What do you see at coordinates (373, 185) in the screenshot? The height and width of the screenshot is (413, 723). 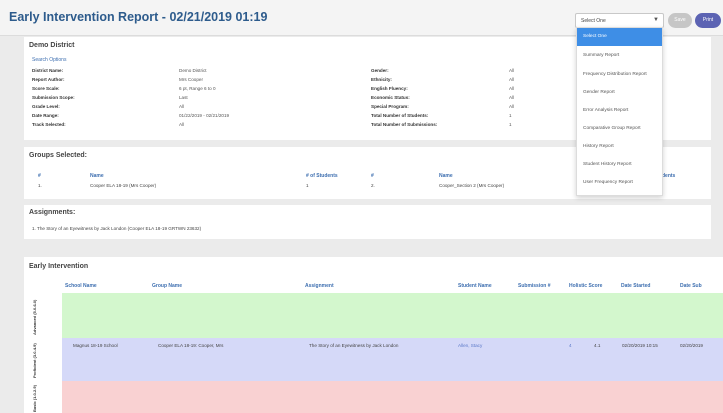 I see `group-2-number: 2.` at bounding box center [373, 185].